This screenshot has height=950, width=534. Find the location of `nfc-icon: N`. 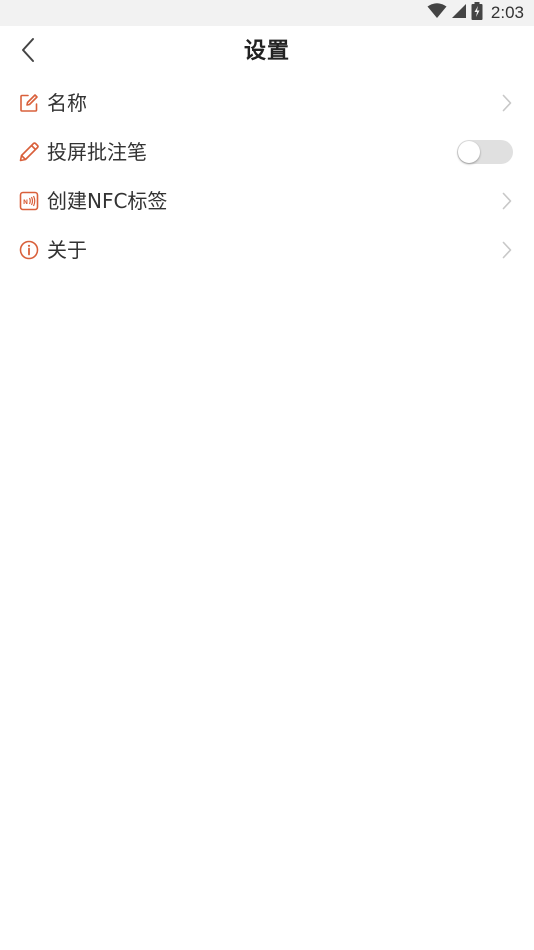

nfc-icon: N is located at coordinates (29, 201).